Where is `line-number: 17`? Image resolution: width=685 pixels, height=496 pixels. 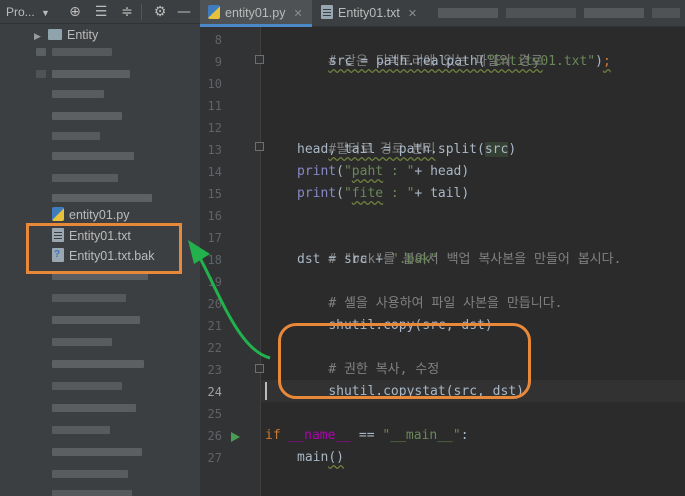 line-number: 17 is located at coordinates (214, 238).